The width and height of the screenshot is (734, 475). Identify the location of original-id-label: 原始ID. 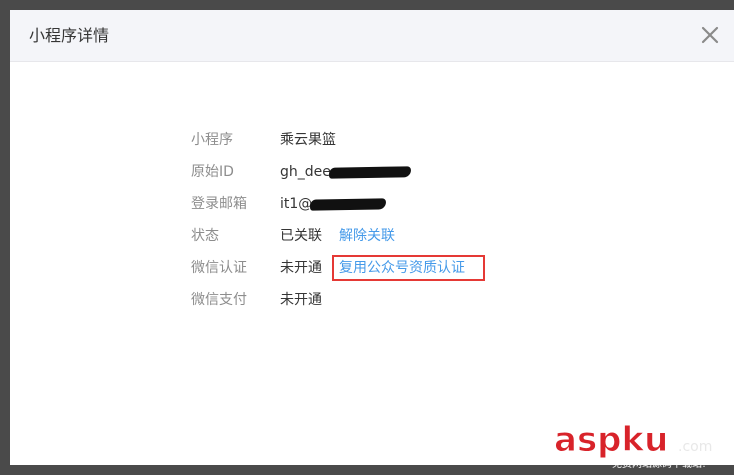
(212, 172).